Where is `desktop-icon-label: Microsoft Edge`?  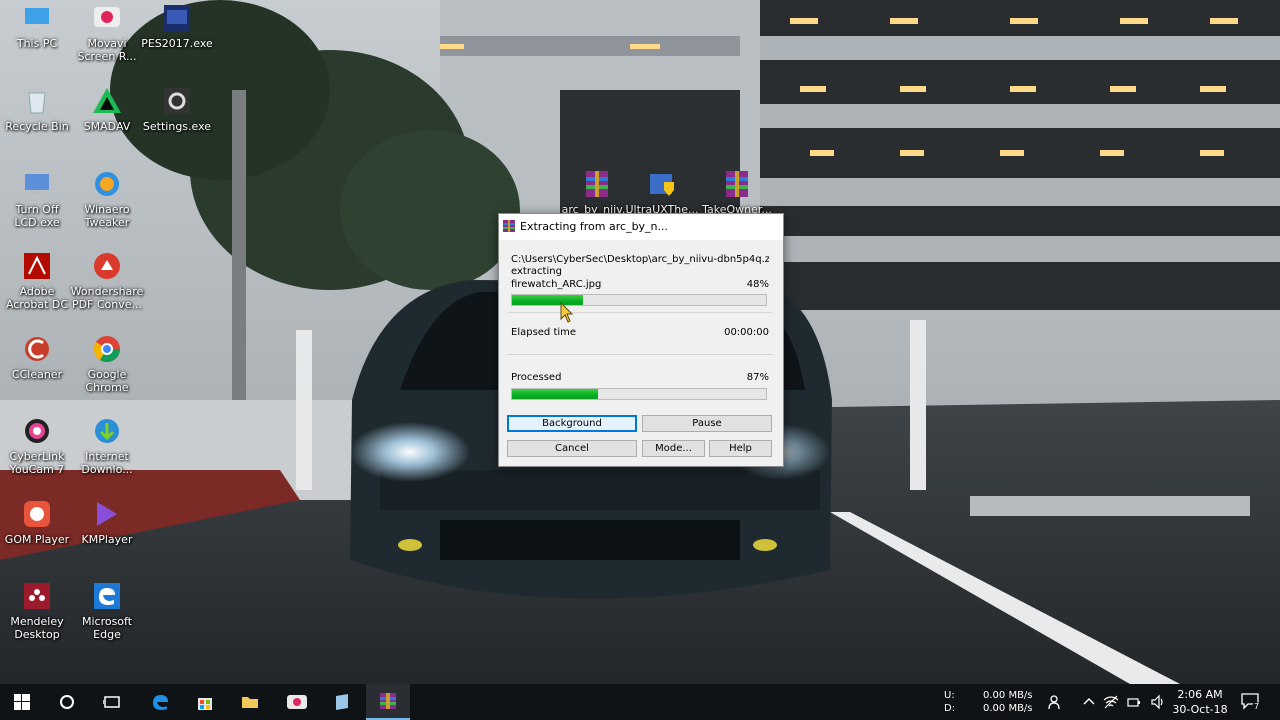
desktop-icon-label: Microsoft Edge is located at coordinates (107, 628).